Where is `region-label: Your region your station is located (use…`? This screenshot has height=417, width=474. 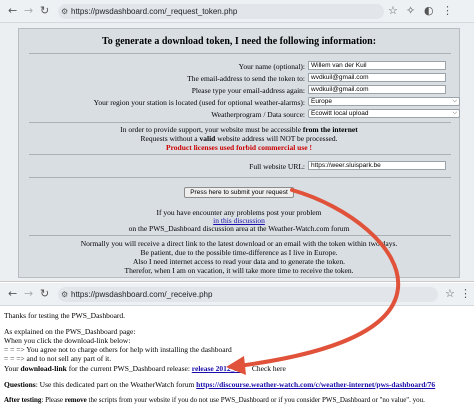 region-label: Your region your station is located (use… is located at coordinates (199, 102).